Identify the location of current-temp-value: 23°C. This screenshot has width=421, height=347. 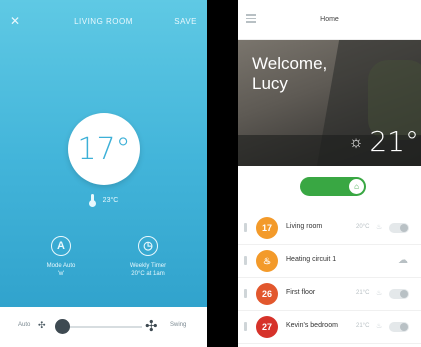
(110, 200).